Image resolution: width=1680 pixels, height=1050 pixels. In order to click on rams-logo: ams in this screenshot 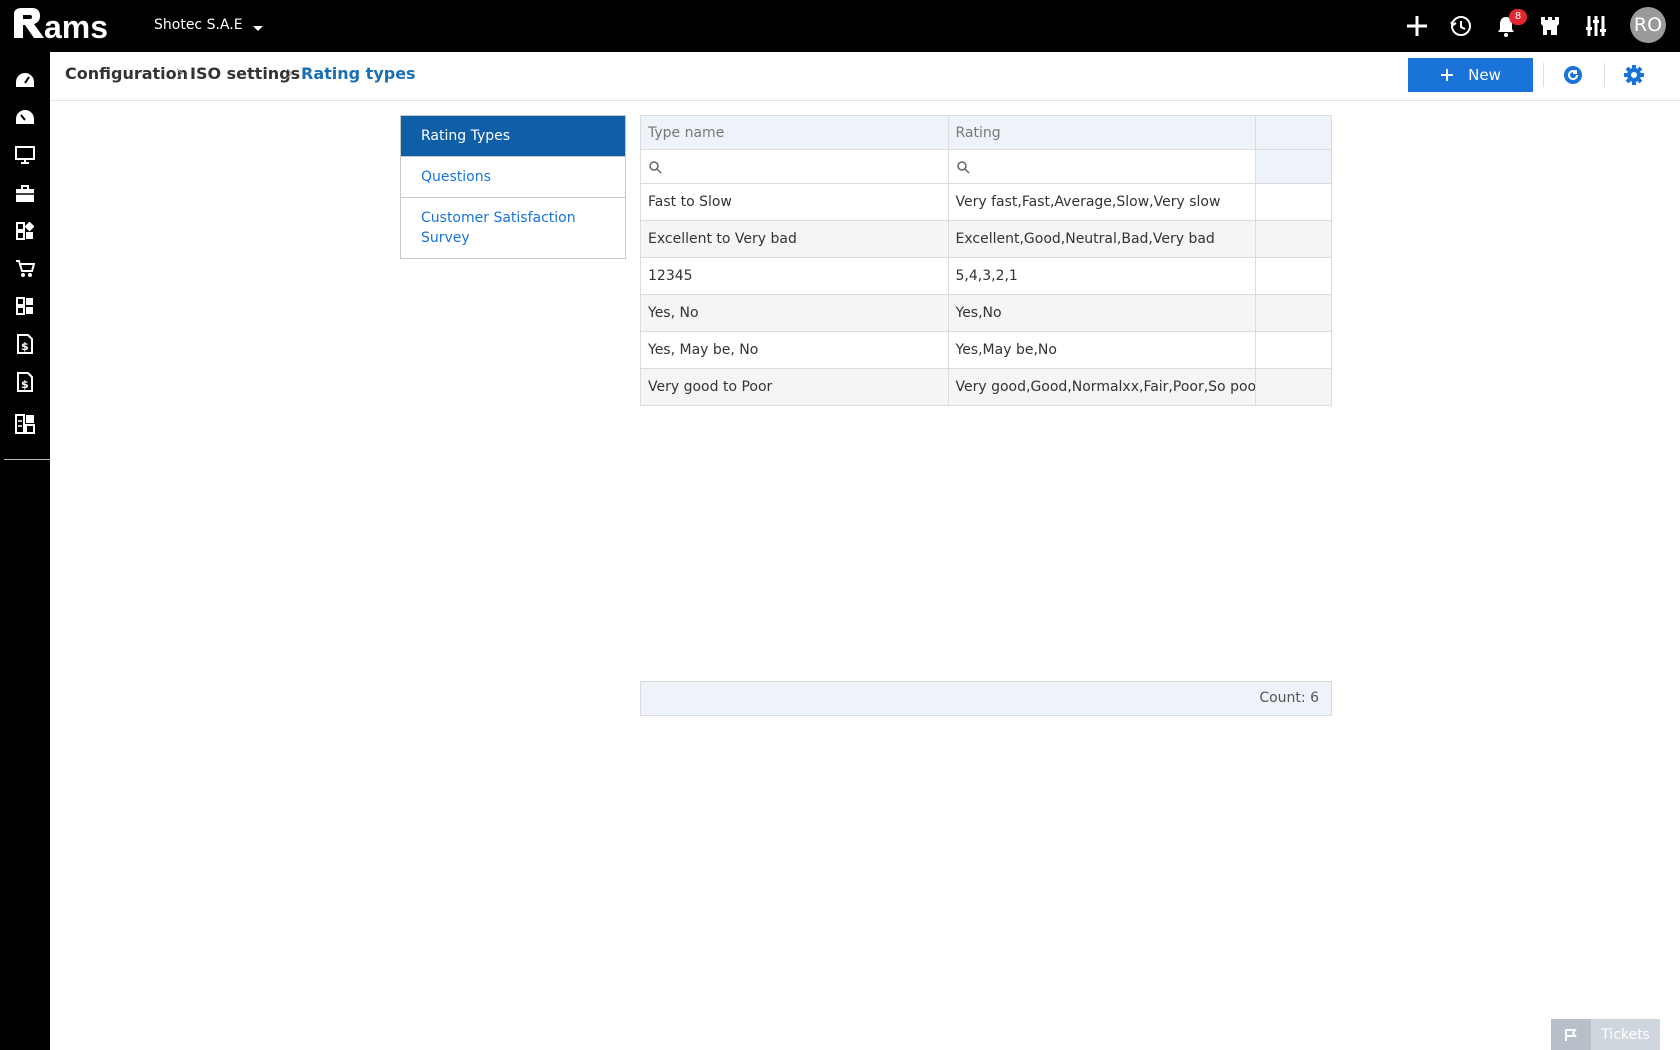, I will do `click(71, 25)`.